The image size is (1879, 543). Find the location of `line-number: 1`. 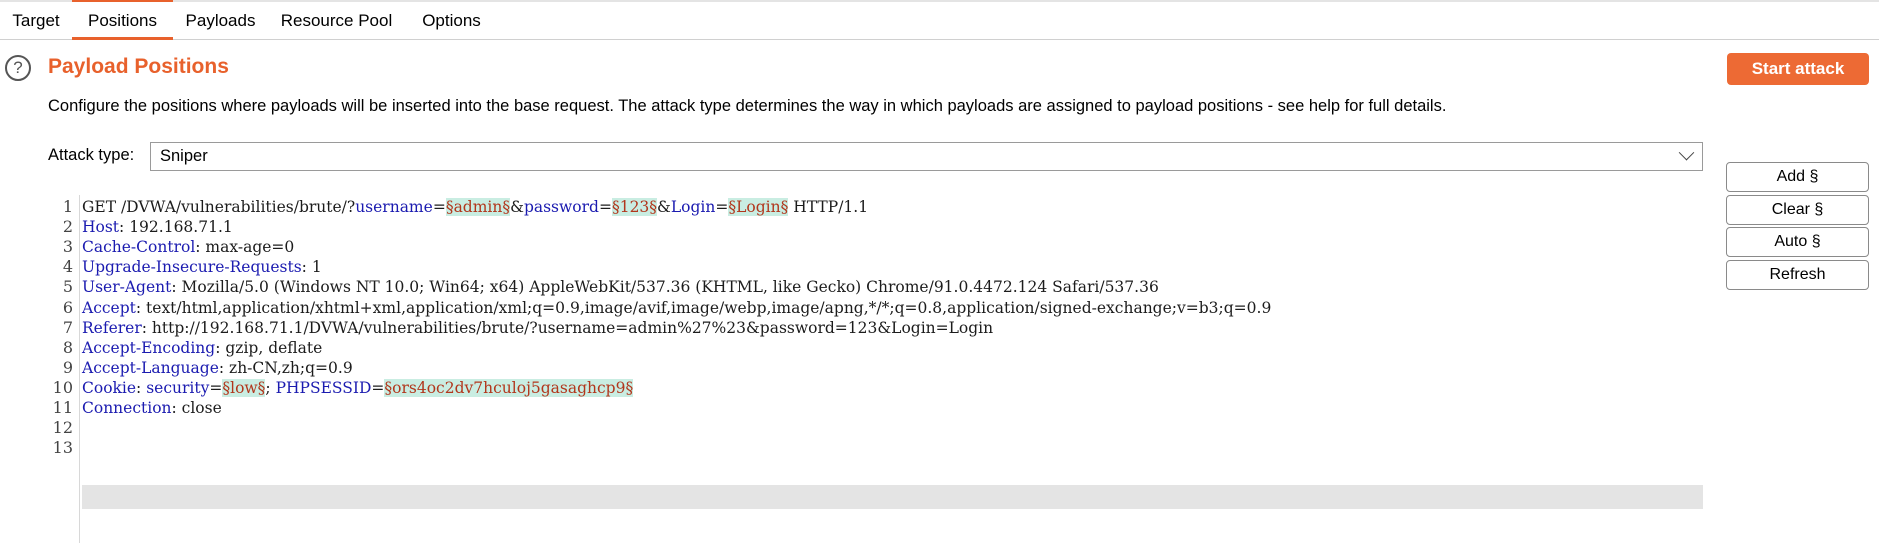

line-number: 1 is located at coordinates (67, 206).